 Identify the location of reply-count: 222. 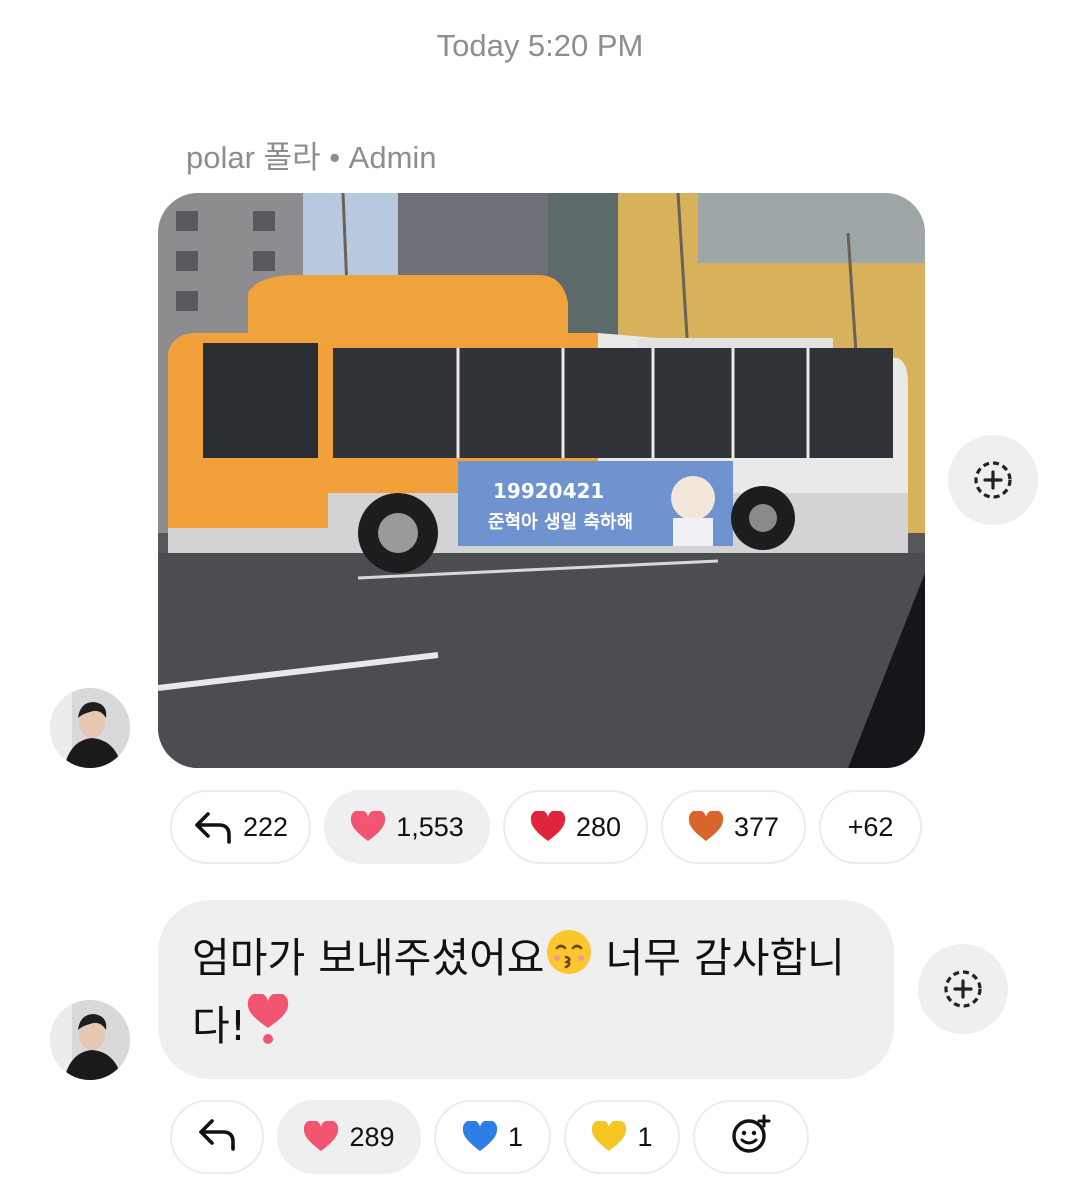
(265, 826).